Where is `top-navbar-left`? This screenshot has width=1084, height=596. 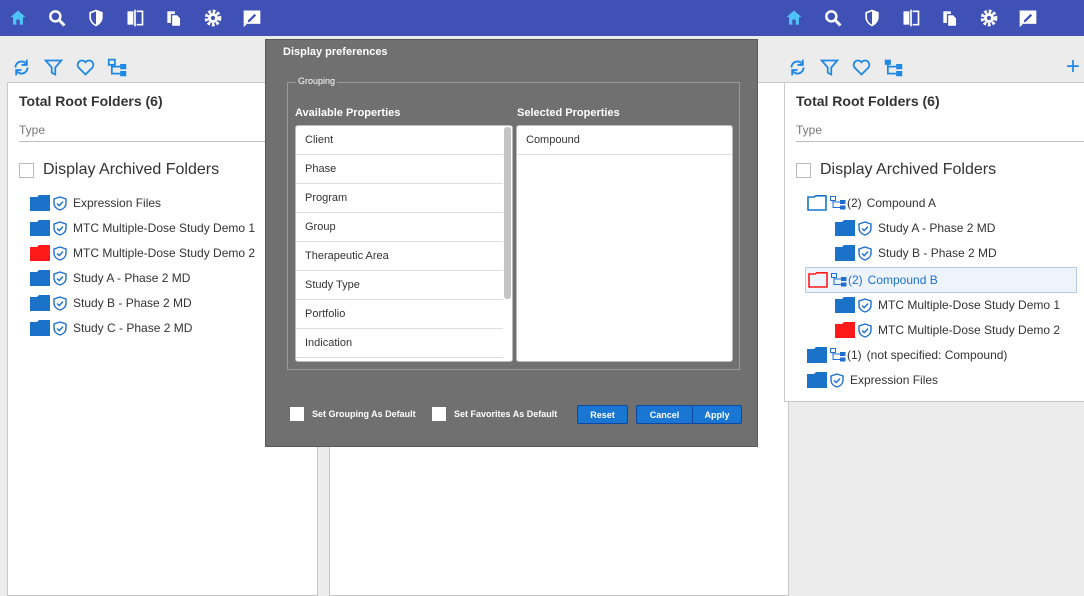
top-navbar-left is located at coordinates (195, 18).